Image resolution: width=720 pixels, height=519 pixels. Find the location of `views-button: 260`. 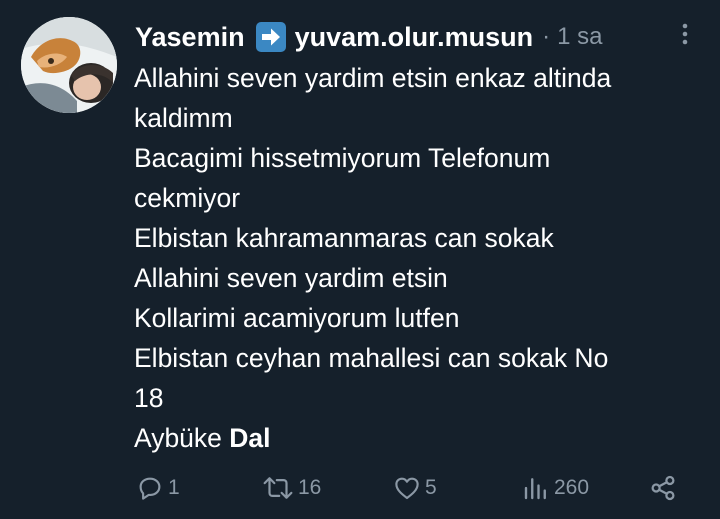

views-button: 260 is located at coordinates (555, 488).